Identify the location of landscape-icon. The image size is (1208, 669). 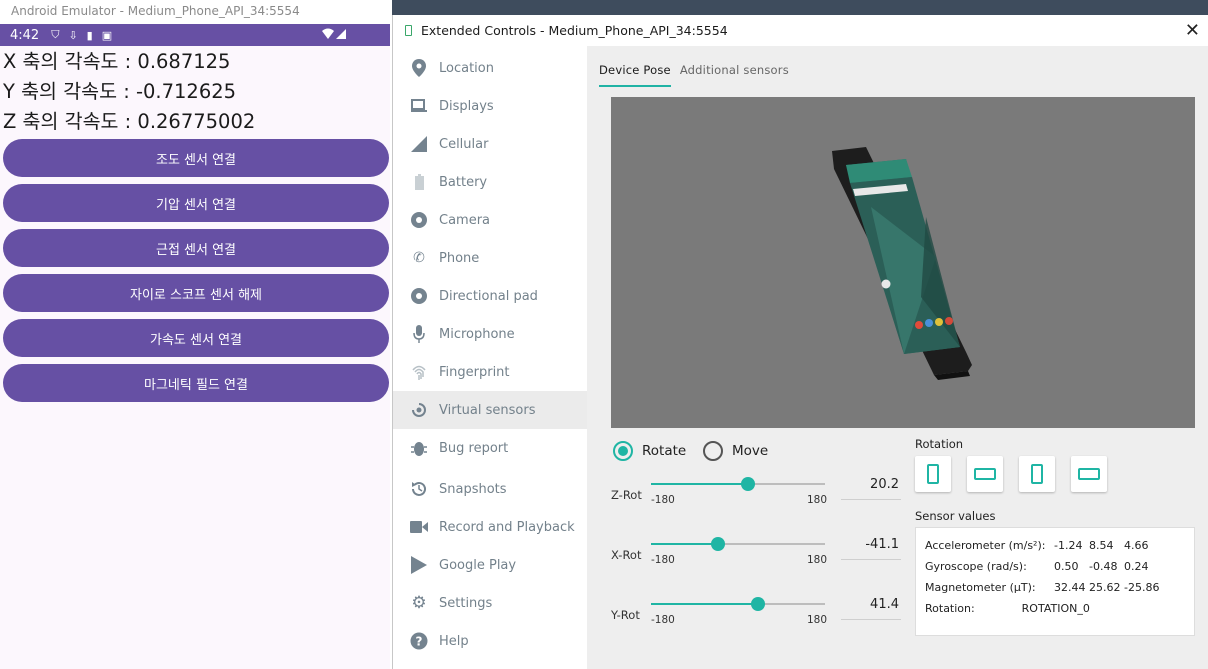
(985, 474).